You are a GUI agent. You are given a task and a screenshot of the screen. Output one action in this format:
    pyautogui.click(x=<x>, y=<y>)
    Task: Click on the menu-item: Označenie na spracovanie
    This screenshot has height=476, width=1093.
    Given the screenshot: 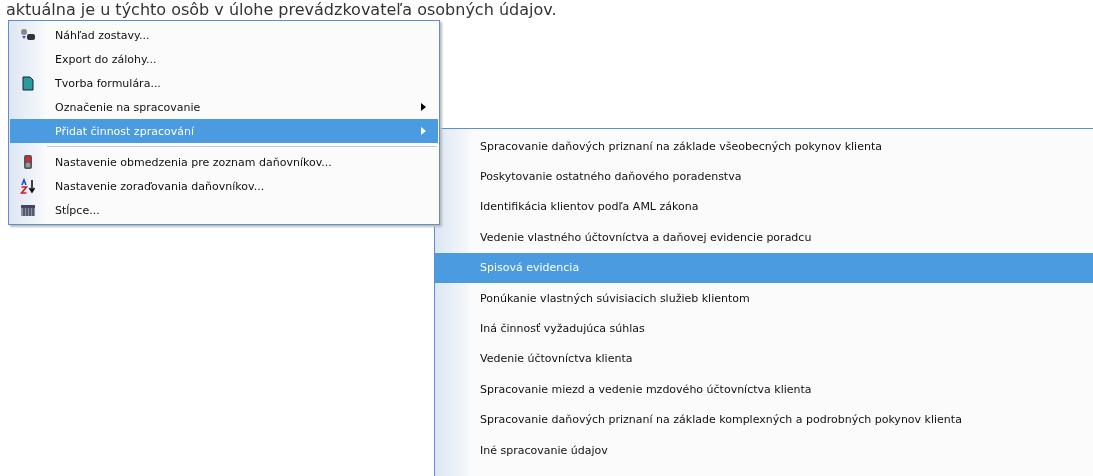 What is the action you would take?
    pyautogui.click(x=224, y=107)
    